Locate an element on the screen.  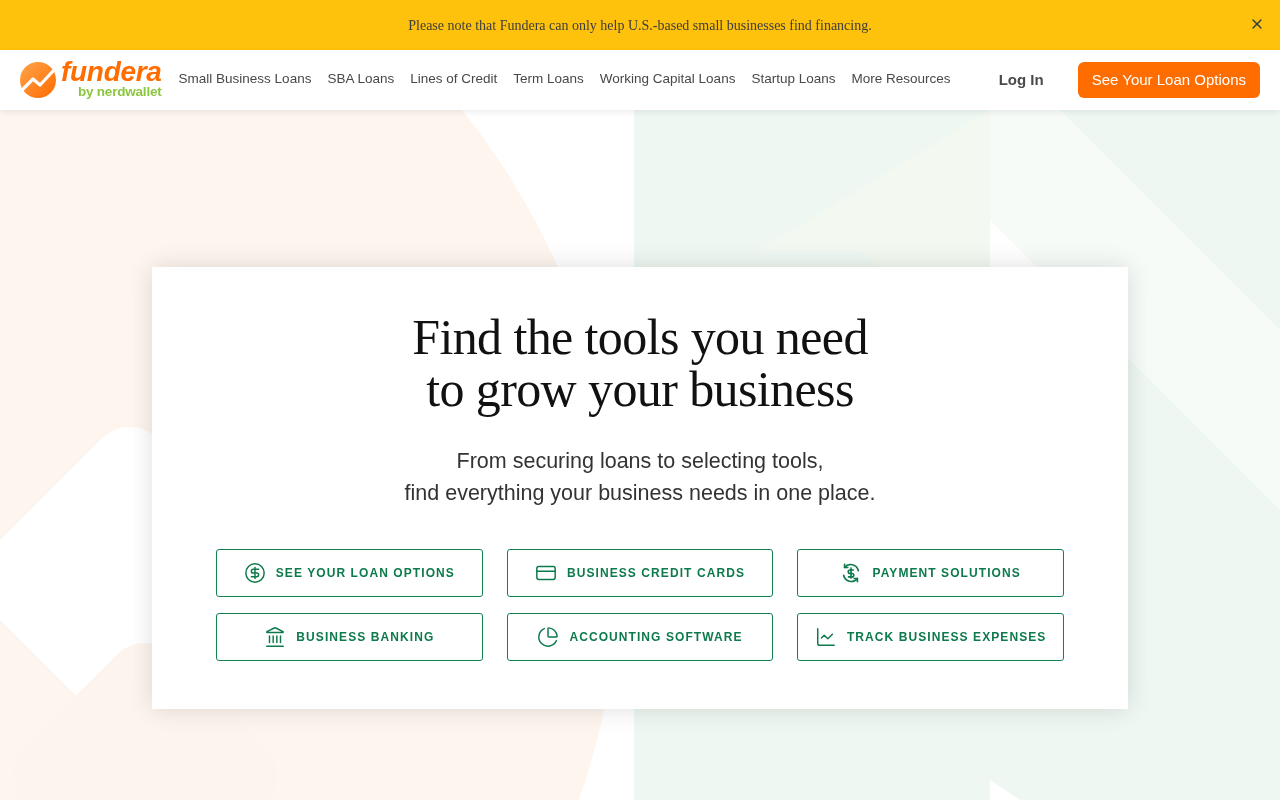
dollar-circle-icon is located at coordinates (254, 573).